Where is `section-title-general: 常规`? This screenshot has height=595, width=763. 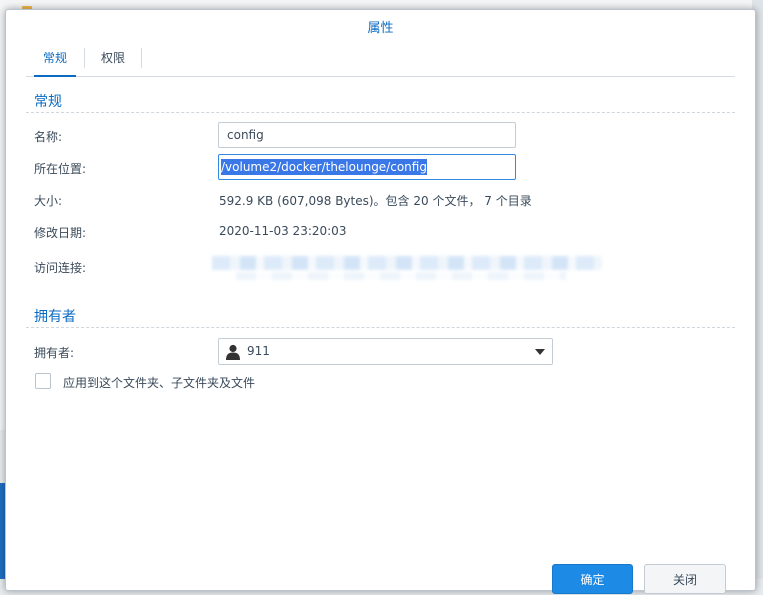
section-title-general: 常规 is located at coordinates (48, 102).